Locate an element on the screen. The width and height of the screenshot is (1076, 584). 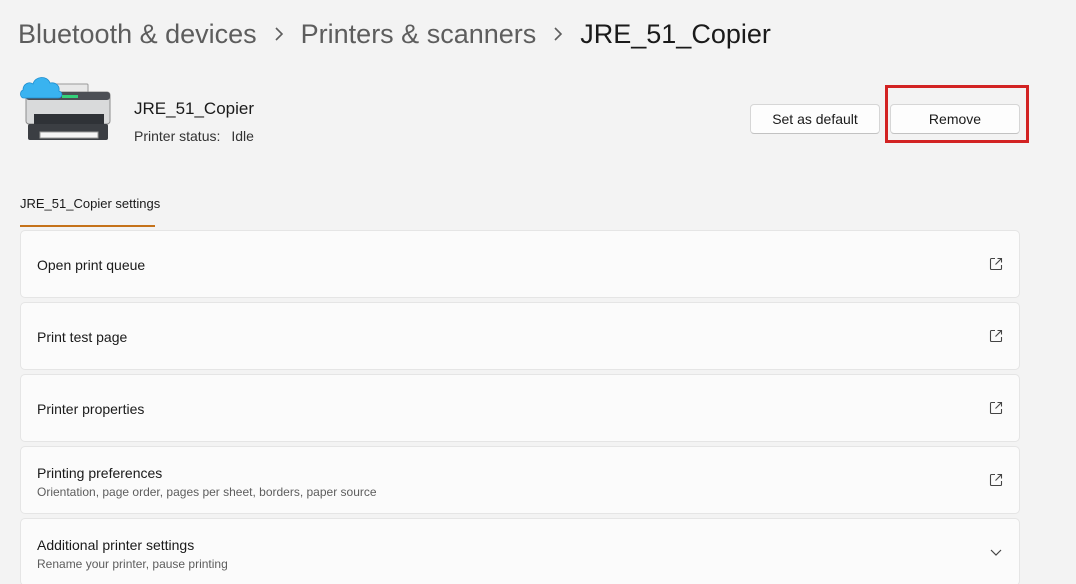
card-title: Additional printer settings is located at coordinates (116, 545).